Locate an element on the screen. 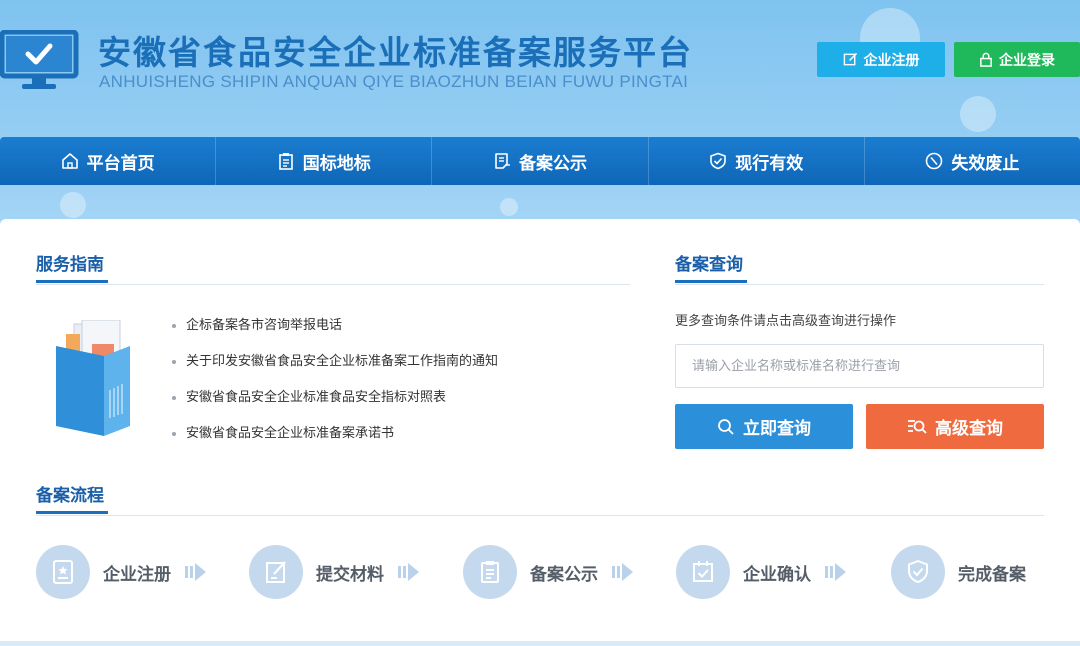 The width and height of the screenshot is (1080, 646). guide-link: 关于印发安徽省食品安全企业标准备案工作指南的通知 is located at coordinates (335, 370).